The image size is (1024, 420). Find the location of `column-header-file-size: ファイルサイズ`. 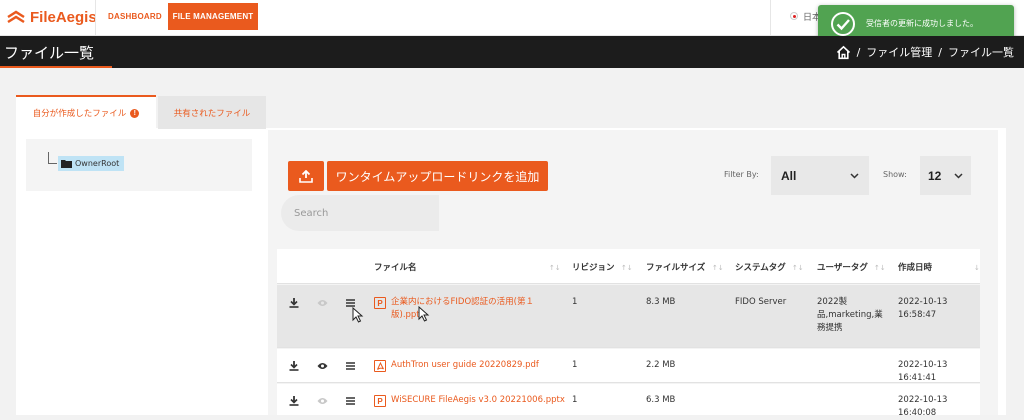

column-header-file-size: ファイルサイズ is located at coordinates (675, 267).